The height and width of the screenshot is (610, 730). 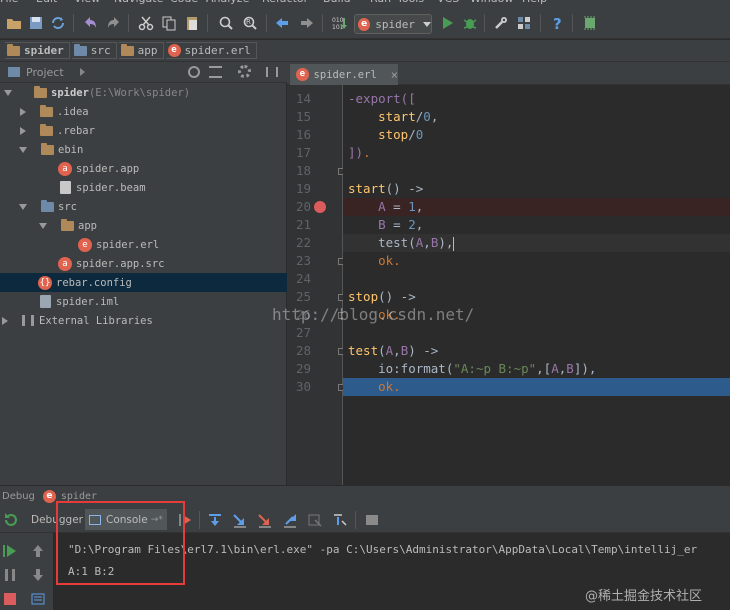 What do you see at coordinates (315, 520) in the screenshot?
I see `drop-frame-icon` at bounding box center [315, 520].